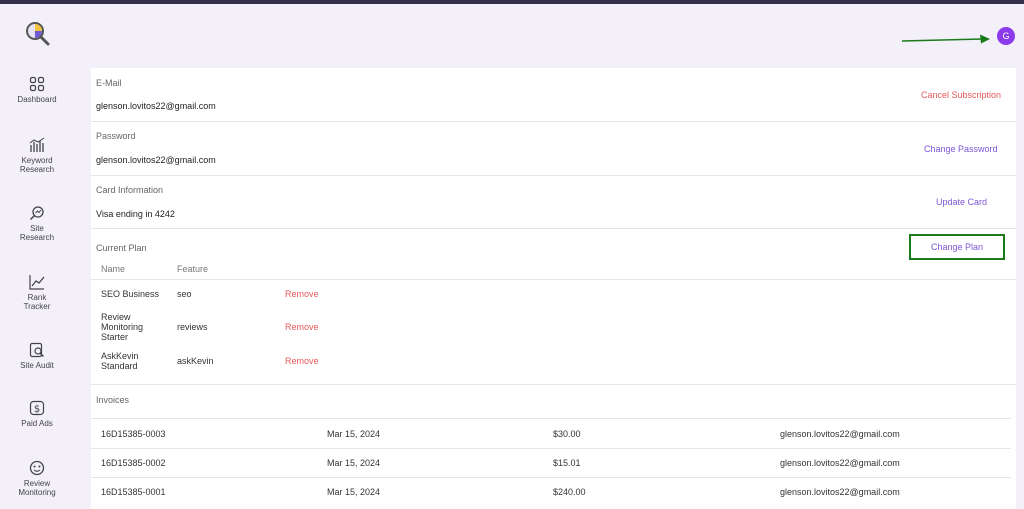  What do you see at coordinates (113, 400) in the screenshot?
I see `invoices-label: Invoices` at bounding box center [113, 400].